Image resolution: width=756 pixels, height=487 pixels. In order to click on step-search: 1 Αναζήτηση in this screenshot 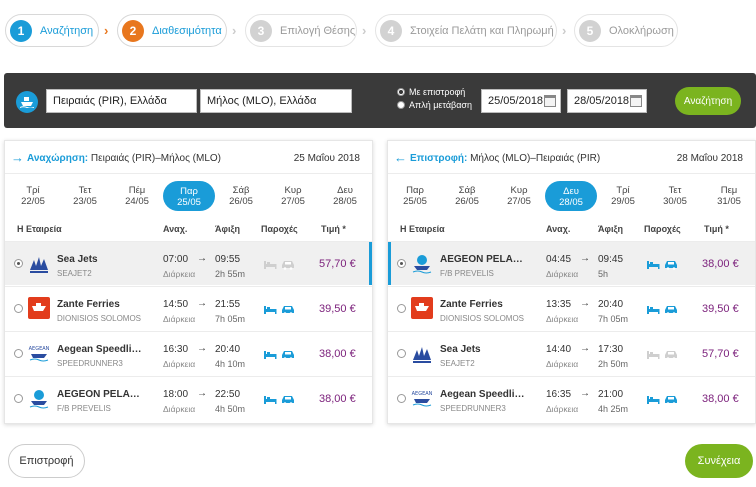, I will do `click(52, 30)`.